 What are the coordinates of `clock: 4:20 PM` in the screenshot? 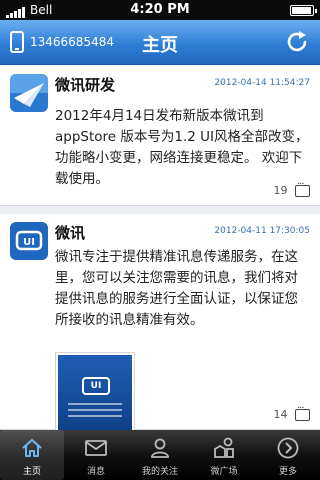 It's located at (160, 9).